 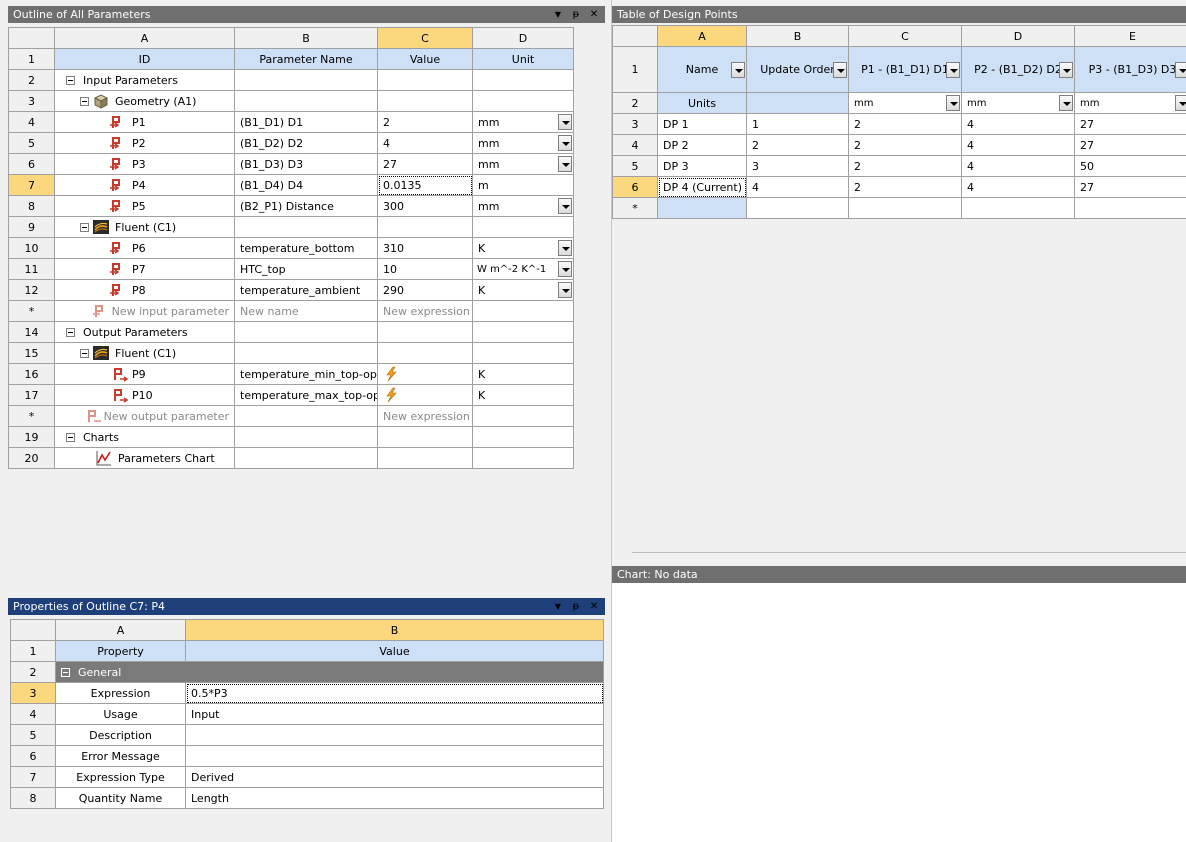 What do you see at coordinates (306, 185) in the screenshot?
I see `parameter-name: (B1_D4) D4` at bounding box center [306, 185].